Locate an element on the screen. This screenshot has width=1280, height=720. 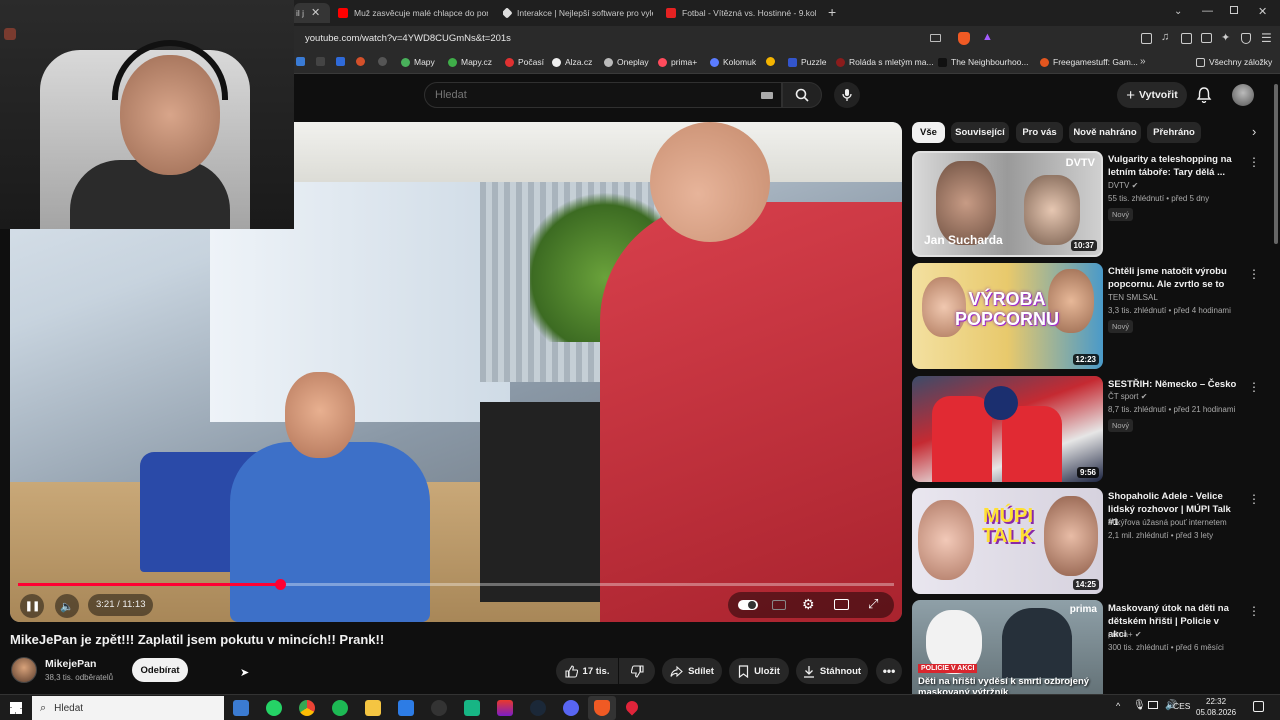
chip-related: Související is located at coordinates (980, 132).